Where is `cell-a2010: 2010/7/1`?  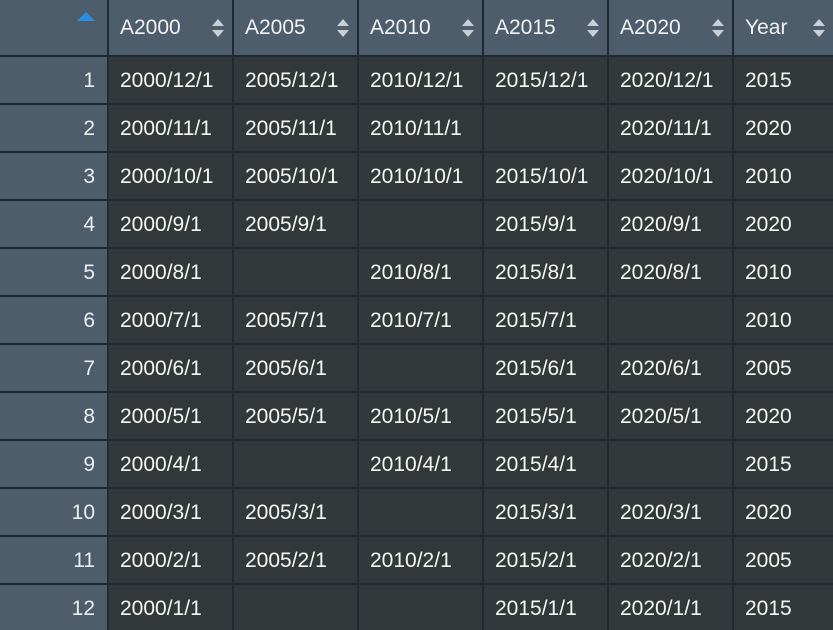
cell-a2010: 2010/7/1 is located at coordinates (421, 320).